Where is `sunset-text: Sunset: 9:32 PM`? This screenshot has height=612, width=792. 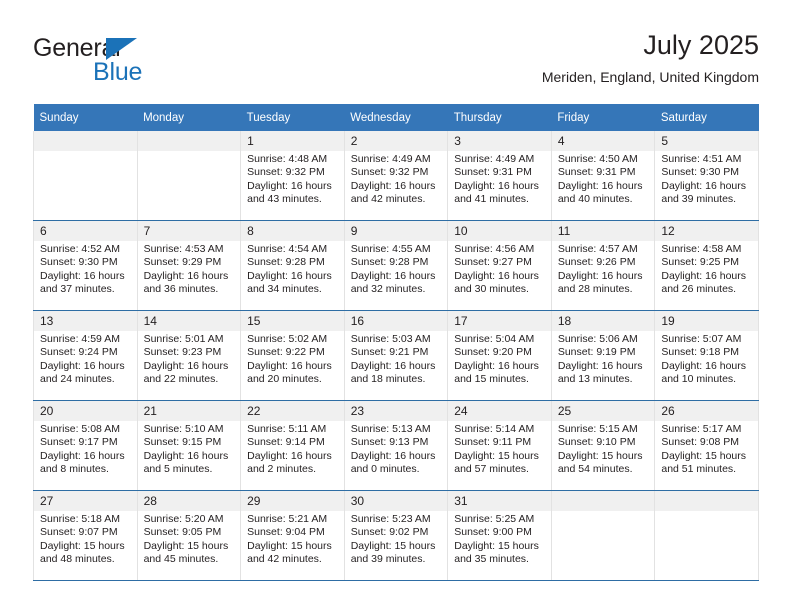 sunset-text: Sunset: 9:32 PM is located at coordinates (389, 172).